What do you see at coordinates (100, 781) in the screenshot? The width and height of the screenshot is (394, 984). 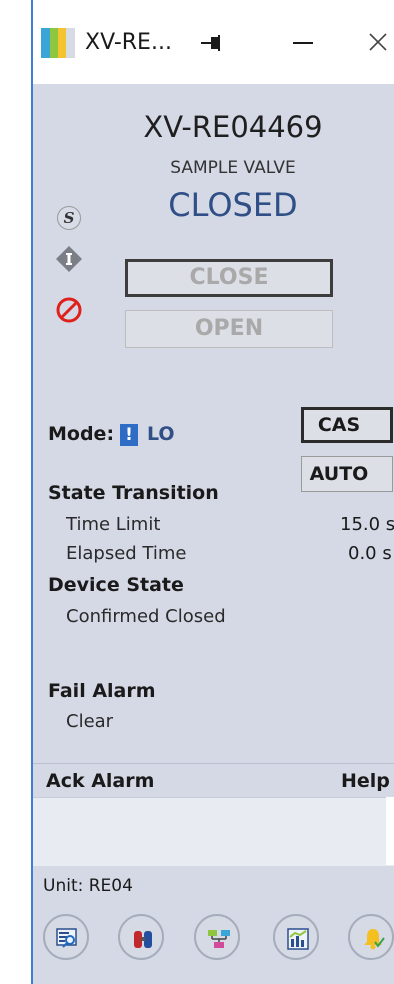 I see `ack-alarm-button: Ack Alarm` at bounding box center [100, 781].